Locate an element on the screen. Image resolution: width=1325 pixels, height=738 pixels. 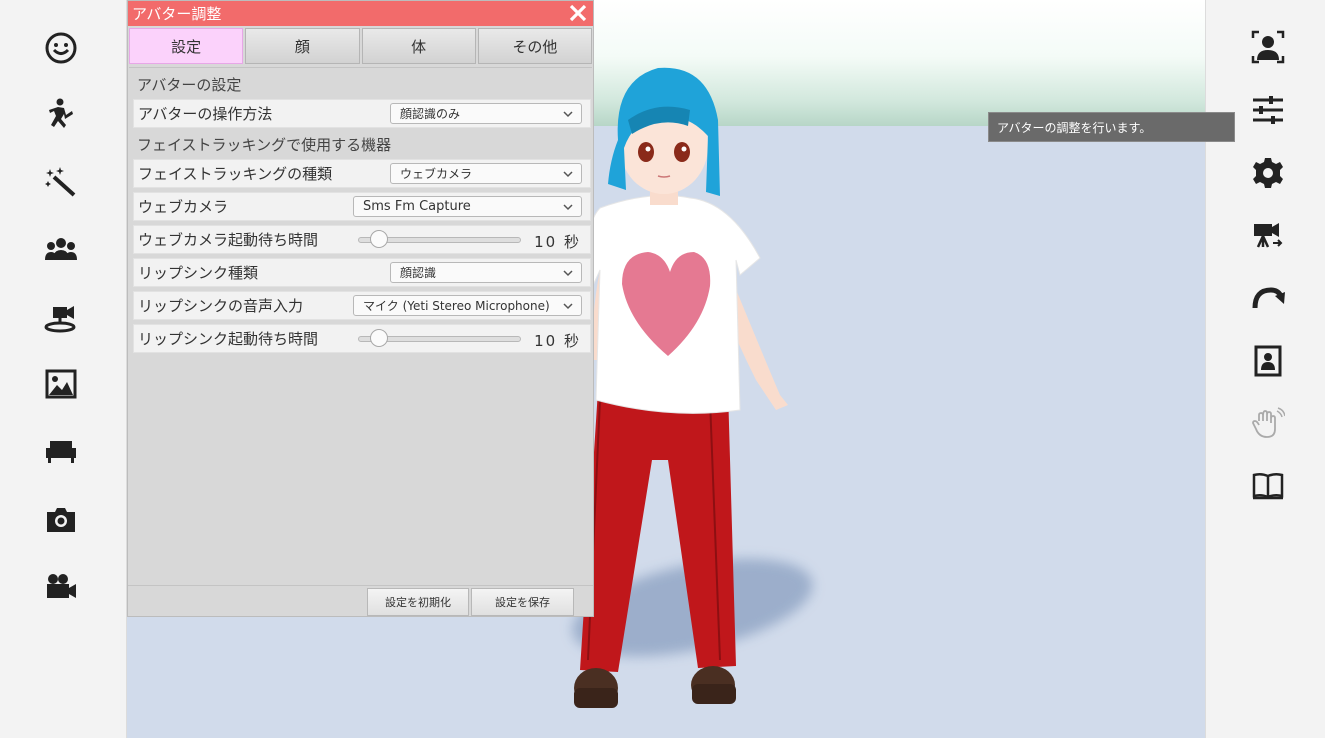
image-icon is located at coordinates (61, 384).